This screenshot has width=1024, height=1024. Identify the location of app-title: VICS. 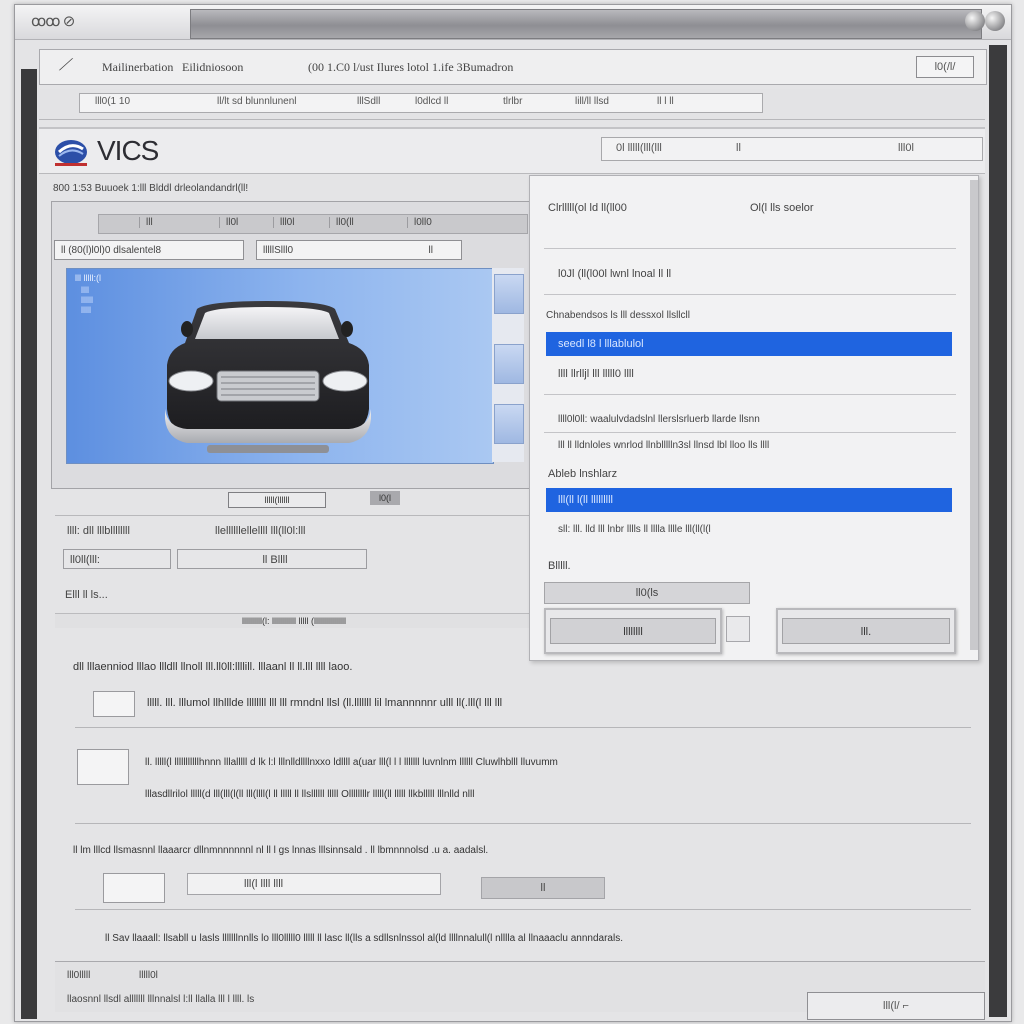
(128, 150).